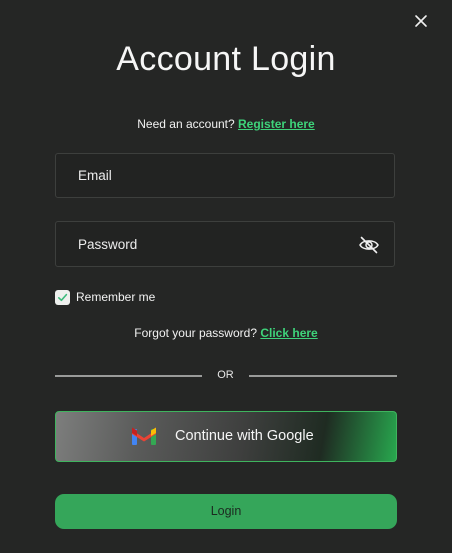 This screenshot has width=452, height=553. What do you see at coordinates (288, 333) in the screenshot?
I see `forgot-password-link: Click here` at bounding box center [288, 333].